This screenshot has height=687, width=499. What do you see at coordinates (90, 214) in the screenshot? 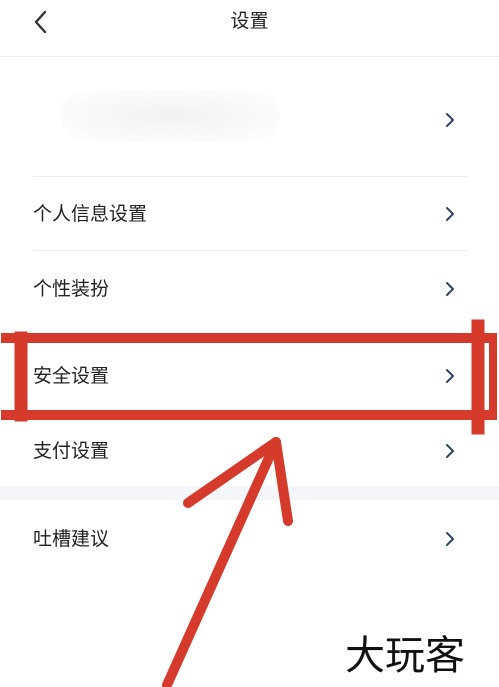
I see `menu-item-label: 个人信息设置` at bounding box center [90, 214].